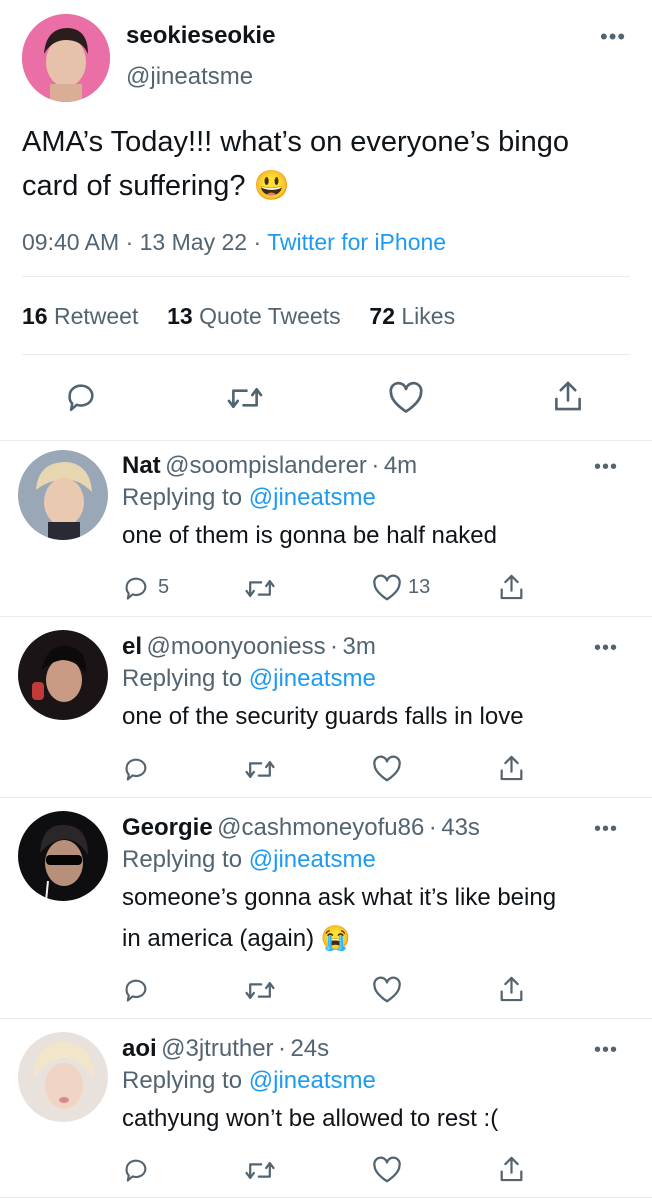 The height and width of the screenshot is (1200, 652). I want to click on retweet-stat: 16 Retweet, so click(83, 316).